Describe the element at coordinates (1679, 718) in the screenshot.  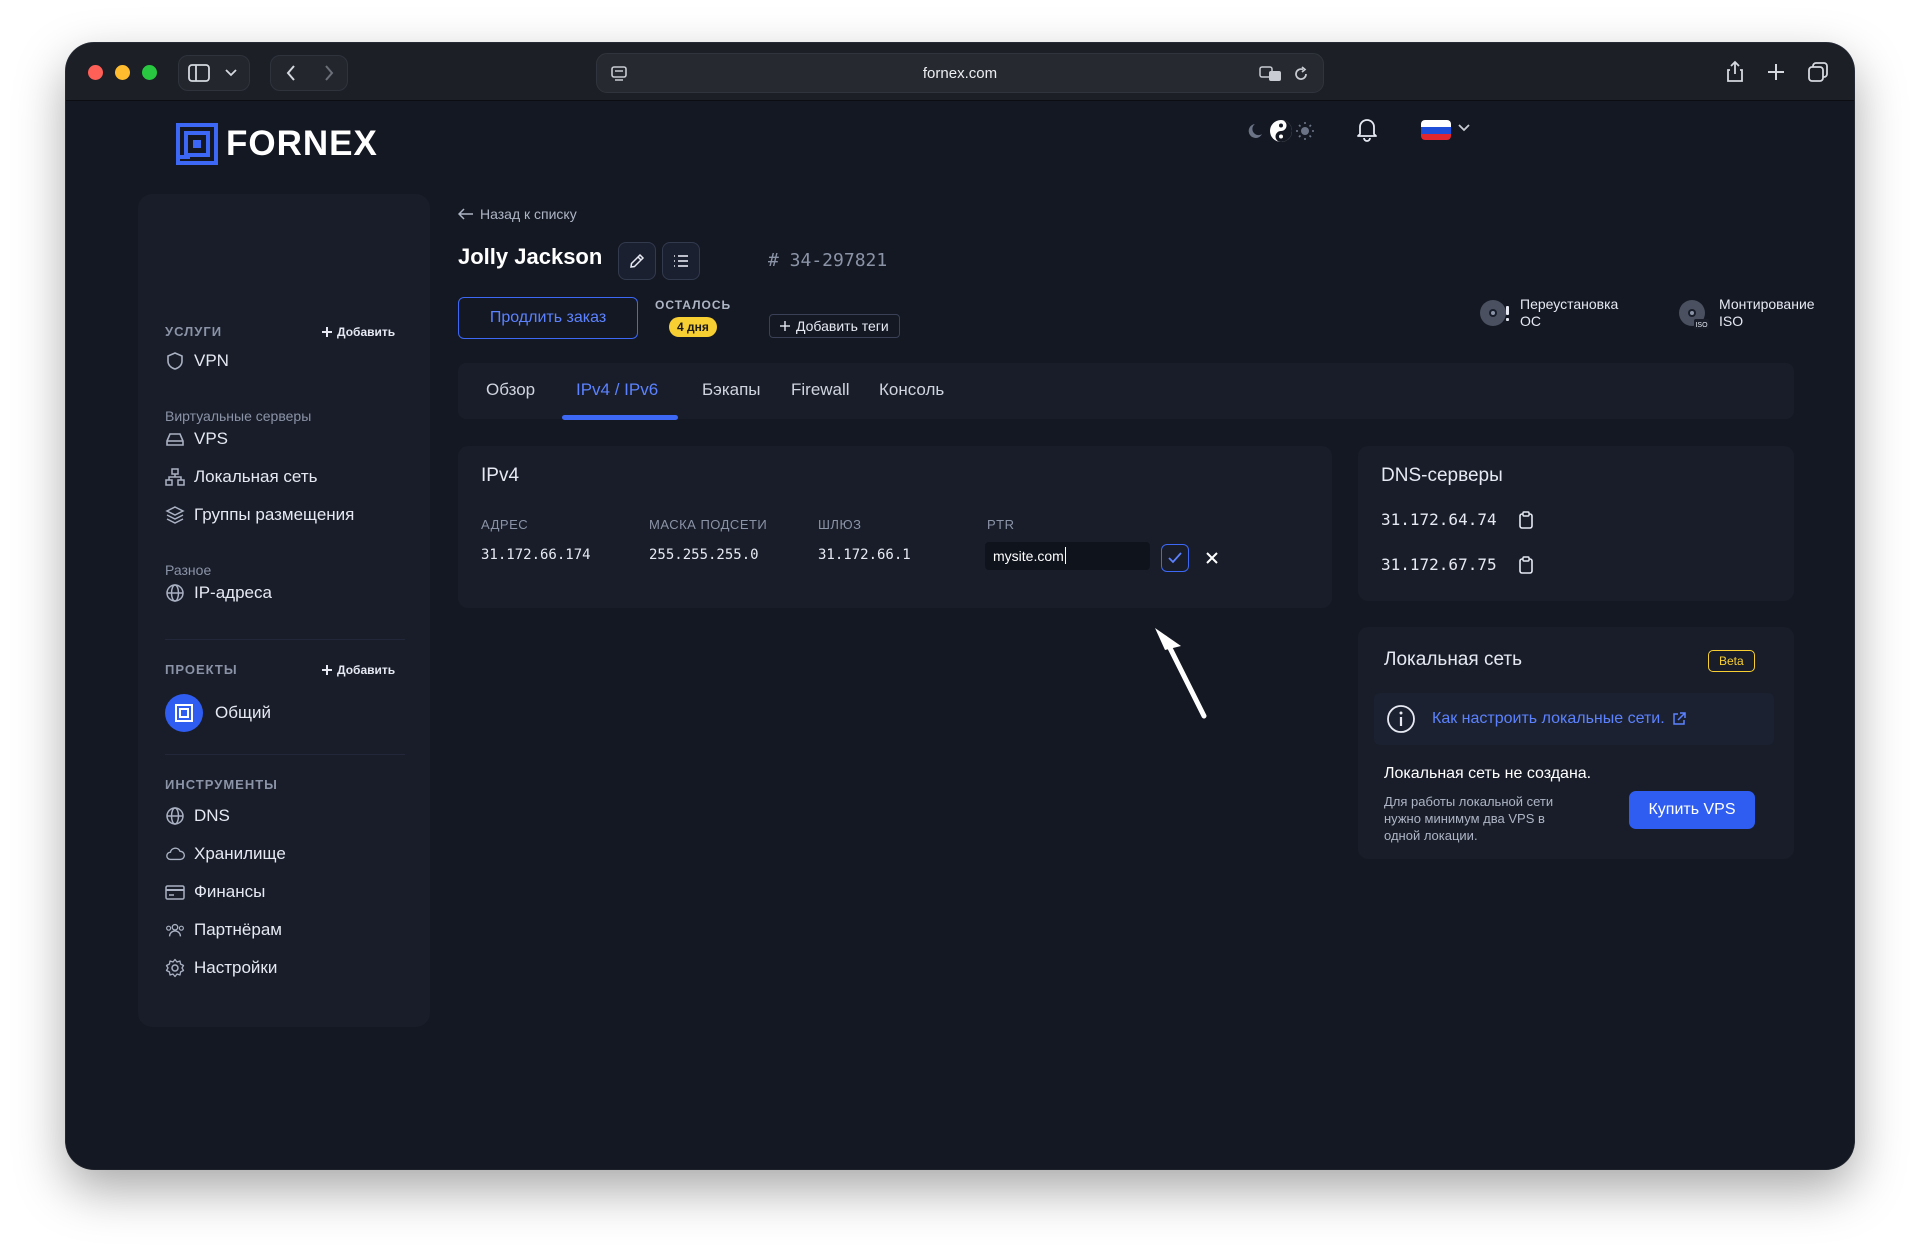
I see `external-link-icon` at that location.